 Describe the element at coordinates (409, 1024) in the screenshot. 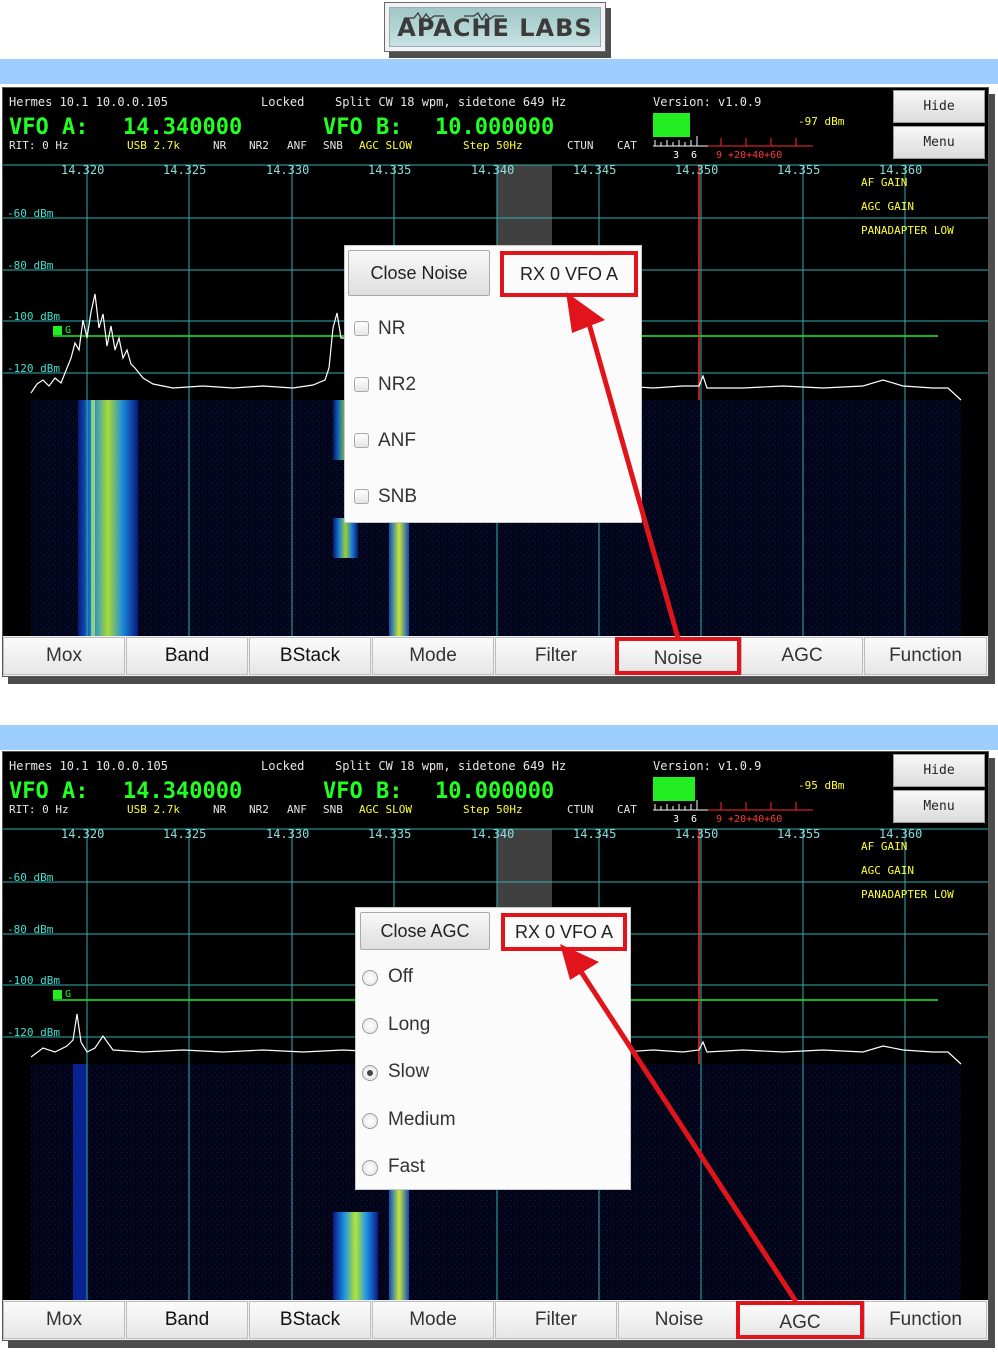

I see `agc-long-label: Long` at that location.